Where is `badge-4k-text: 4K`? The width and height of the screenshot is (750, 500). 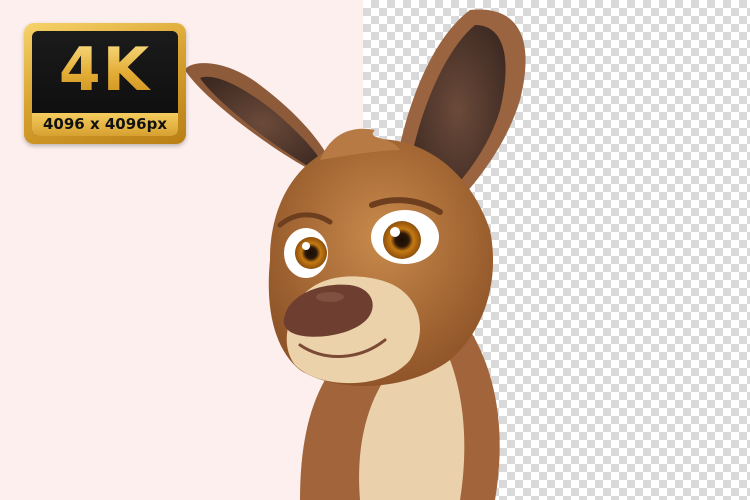
badge-4k-text: 4K is located at coordinates (105, 70).